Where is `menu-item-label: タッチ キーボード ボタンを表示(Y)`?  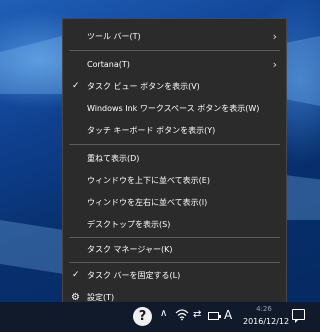 menu-item-label: タッチ キーボード ボタンを表示(Y) is located at coordinates (151, 130).